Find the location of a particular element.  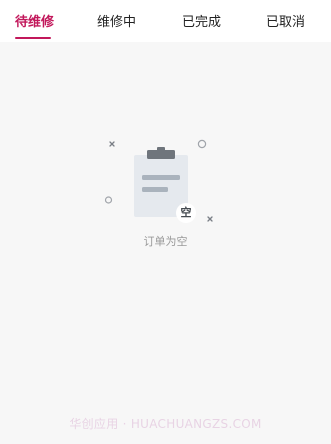

order-status-tabbar: 待维修 维修中 已完成 已取消 is located at coordinates (165, 21).